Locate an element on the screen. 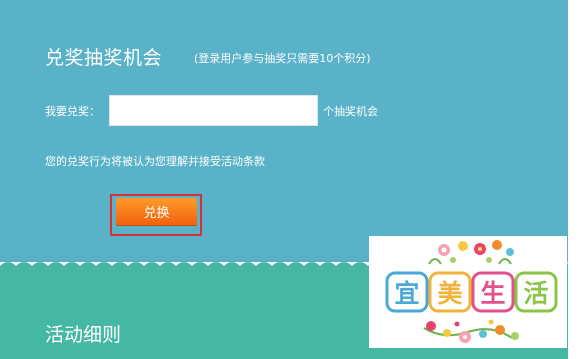 The width and height of the screenshot is (579, 359). points-requirement-note: (登录用户参与抽奖只需要10个积分) is located at coordinates (282, 58).